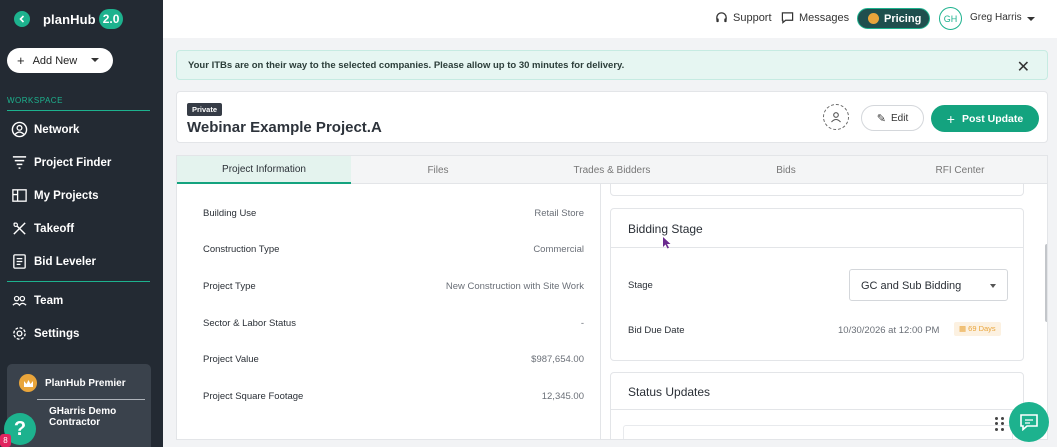 This screenshot has height=447, width=1057. What do you see at coordinates (57, 129) in the screenshot?
I see `sidebar-item-label: Network` at bounding box center [57, 129].